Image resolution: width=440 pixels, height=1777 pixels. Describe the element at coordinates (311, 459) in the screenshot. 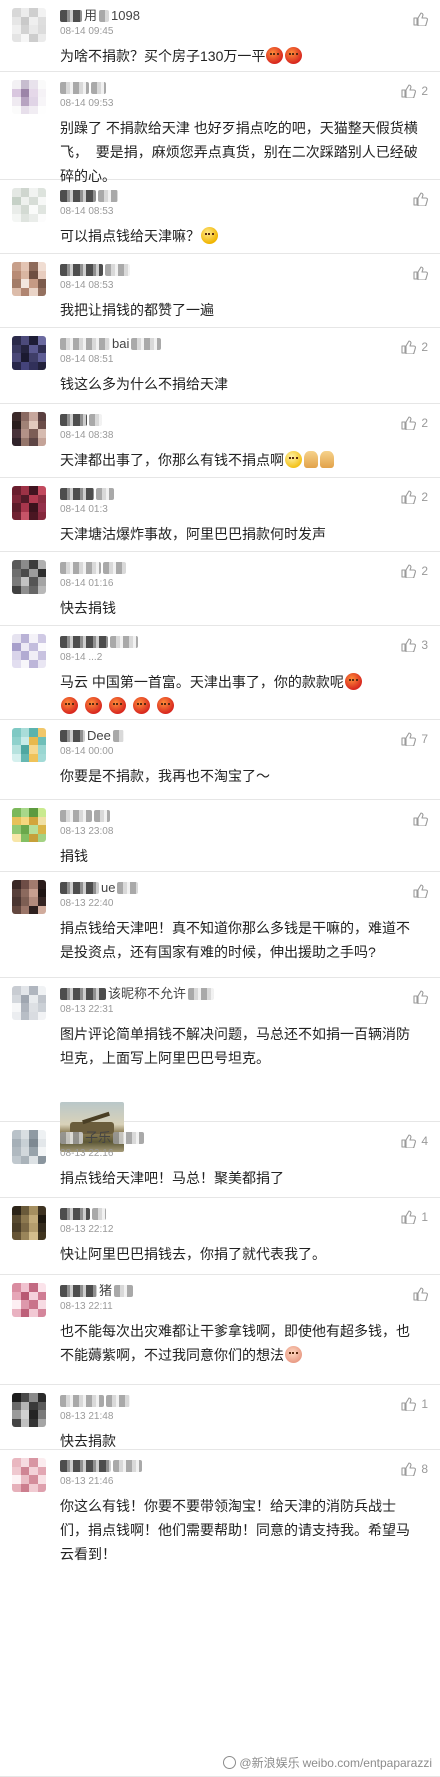

I see `pray-emoji` at that location.